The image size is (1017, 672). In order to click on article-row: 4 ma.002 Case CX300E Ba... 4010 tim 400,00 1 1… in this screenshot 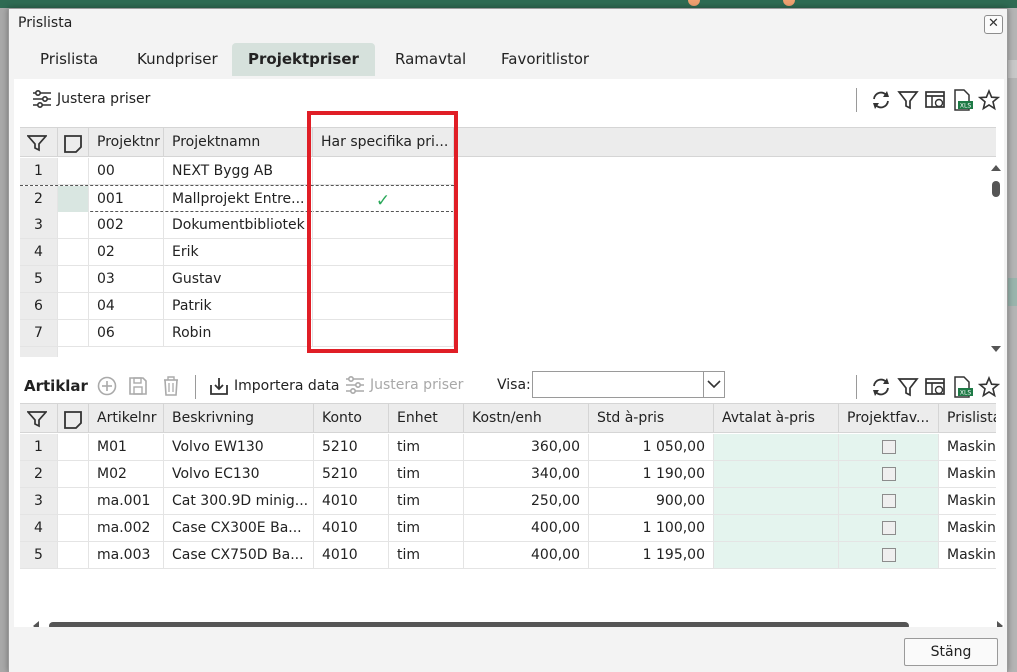, I will do `click(508, 528)`.